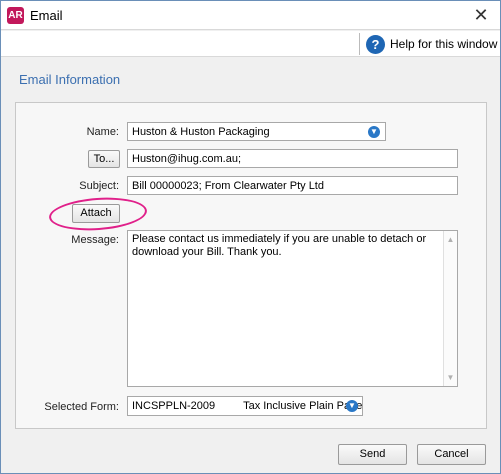  What do you see at coordinates (359, 44) in the screenshot?
I see `toolbar-divider` at bounding box center [359, 44].